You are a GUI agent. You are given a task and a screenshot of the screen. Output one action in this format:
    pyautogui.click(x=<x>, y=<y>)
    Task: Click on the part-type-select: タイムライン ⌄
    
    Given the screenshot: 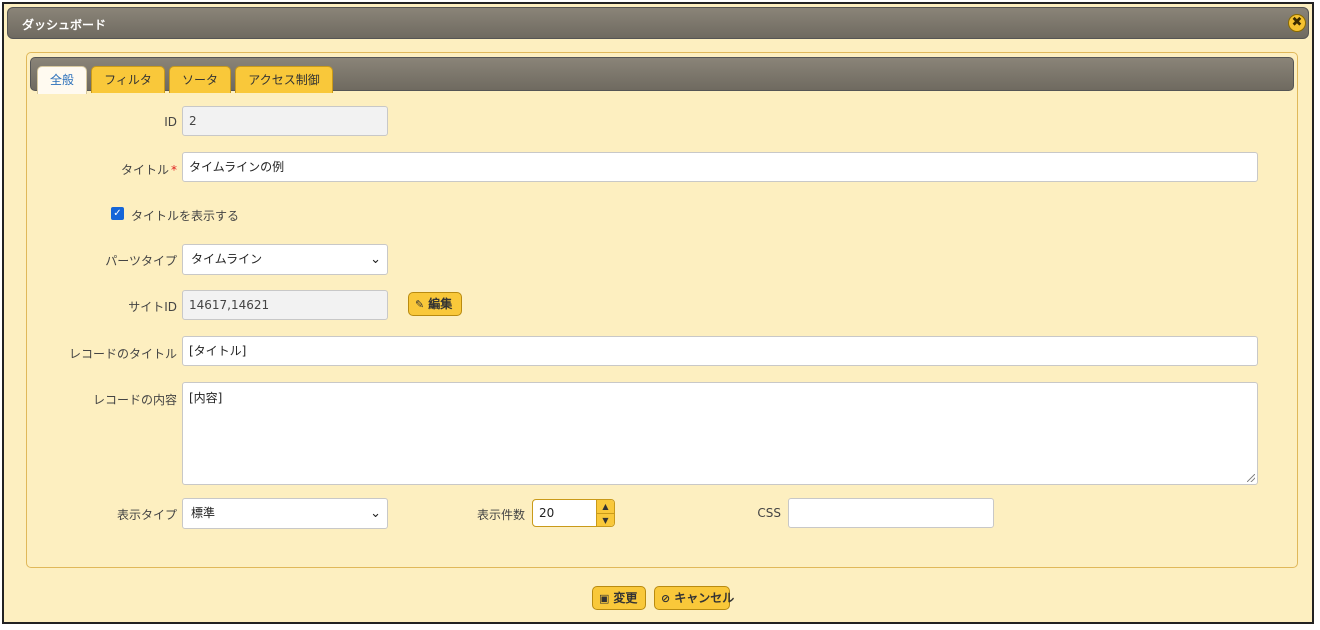 What is the action you would take?
    pyautogui.click(x=285, y=259)
    